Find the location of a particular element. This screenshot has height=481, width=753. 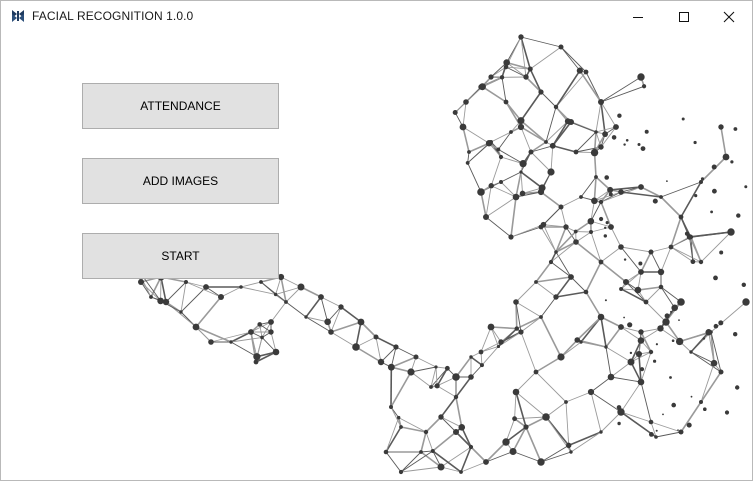

title-bar: FACIAL RECOGNITION 1.0.0 is located at coordinates (376, 16).